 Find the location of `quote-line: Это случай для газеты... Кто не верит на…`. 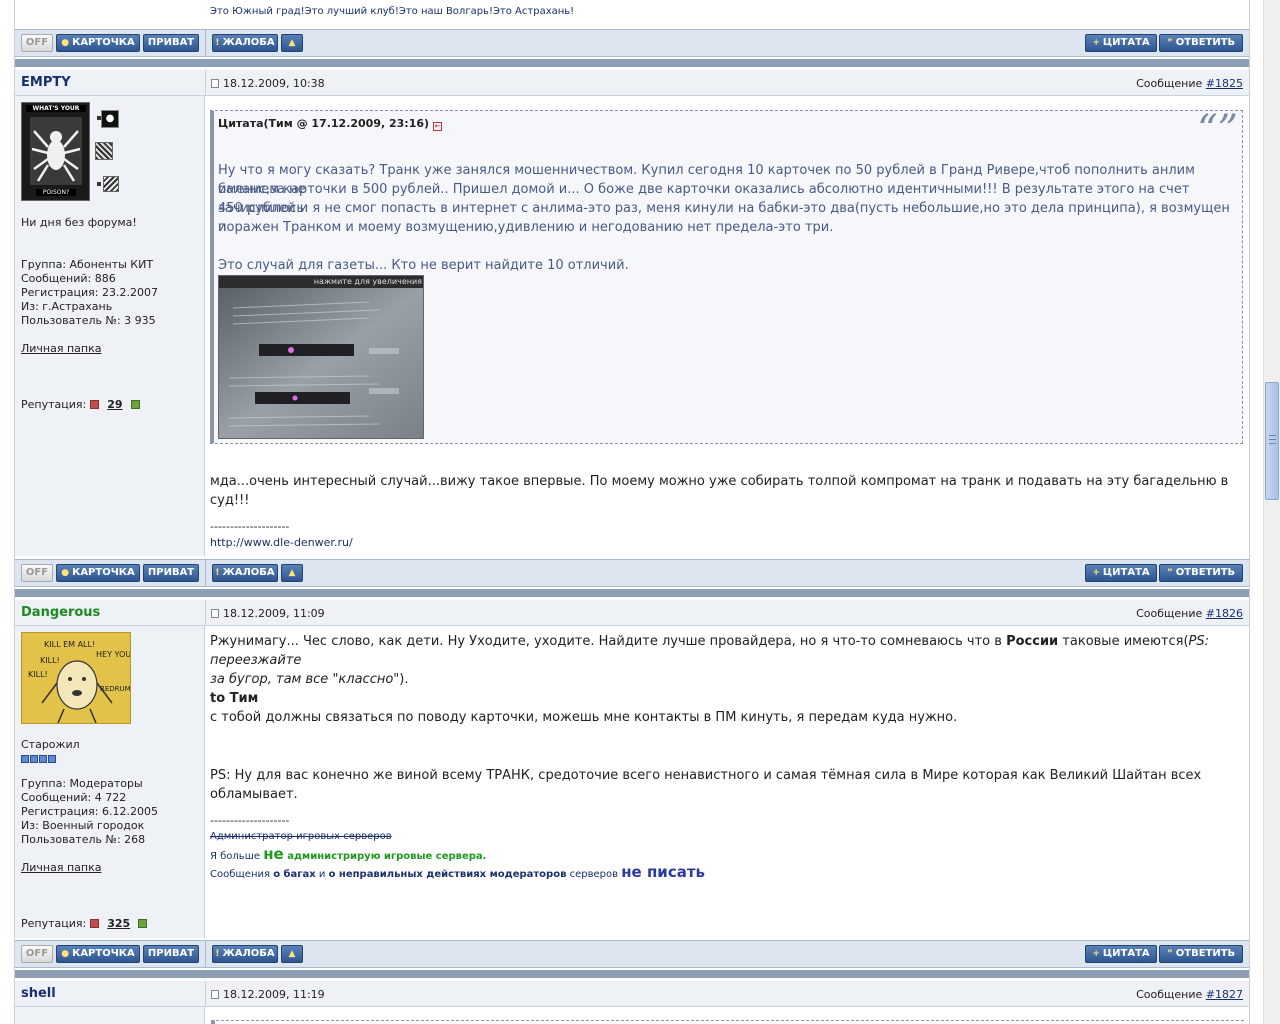

quote-line: Это случай для газеты... Кто не верит на… is located at coordinates (423, 265).